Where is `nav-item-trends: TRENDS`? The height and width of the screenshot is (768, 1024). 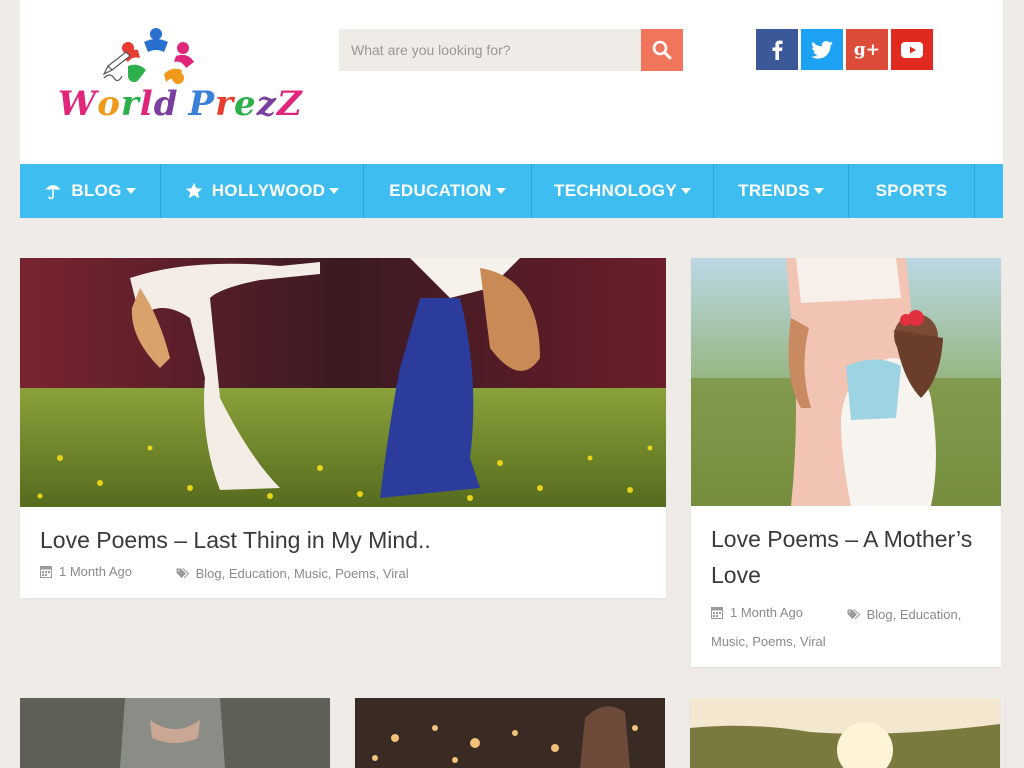
nav-item-trends: TRENDS is located at coordinates (781, 191).